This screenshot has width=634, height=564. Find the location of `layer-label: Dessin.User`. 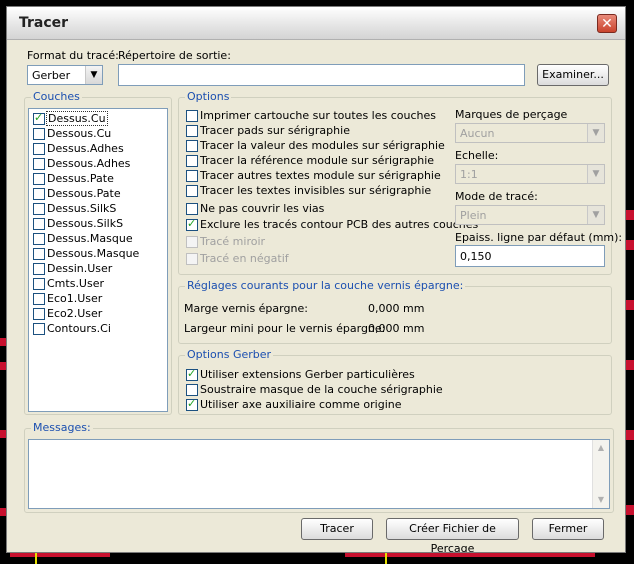

layer-label: Dessin.User is located at coordinates (80, 268).